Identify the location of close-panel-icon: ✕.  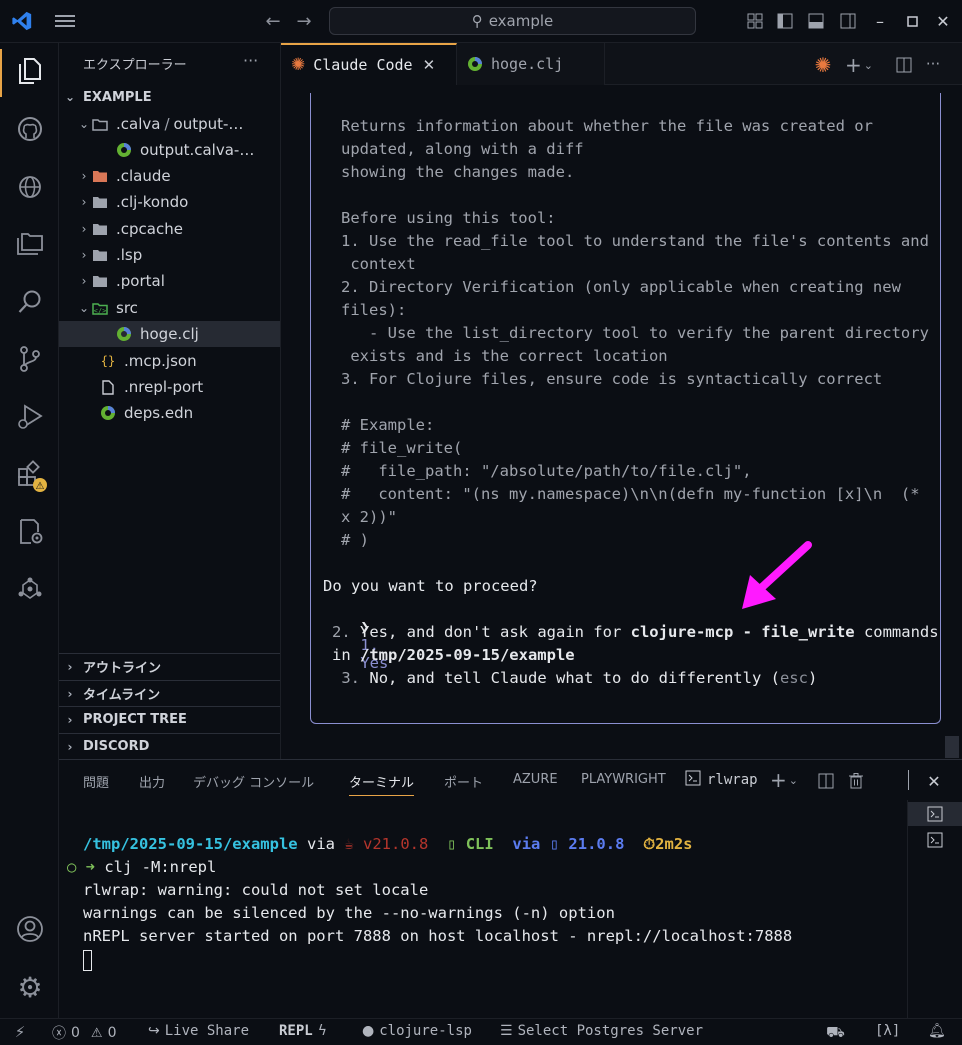
(934, 781).